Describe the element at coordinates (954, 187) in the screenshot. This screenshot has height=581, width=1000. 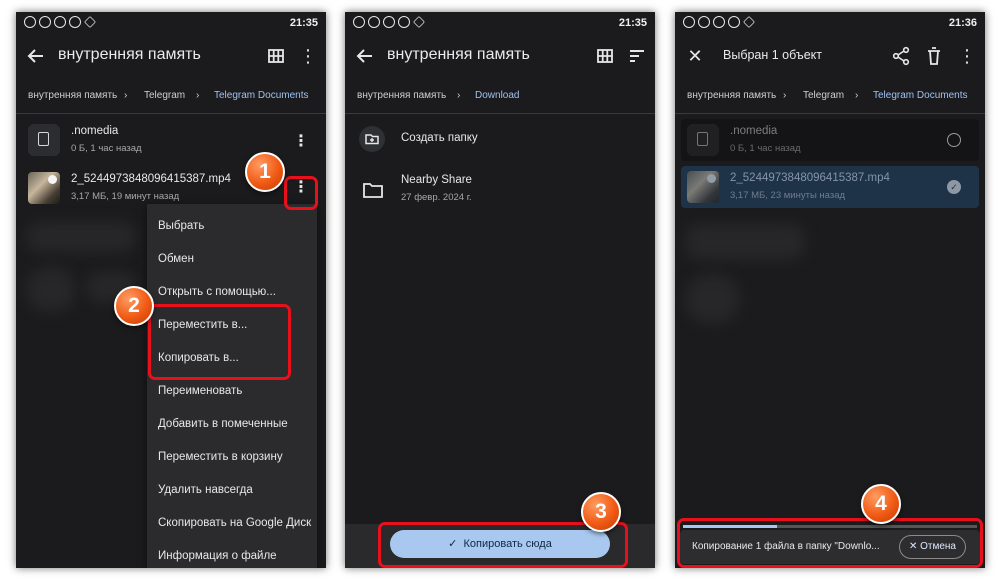
I see `checked-circle-icon: ✓` at that location.